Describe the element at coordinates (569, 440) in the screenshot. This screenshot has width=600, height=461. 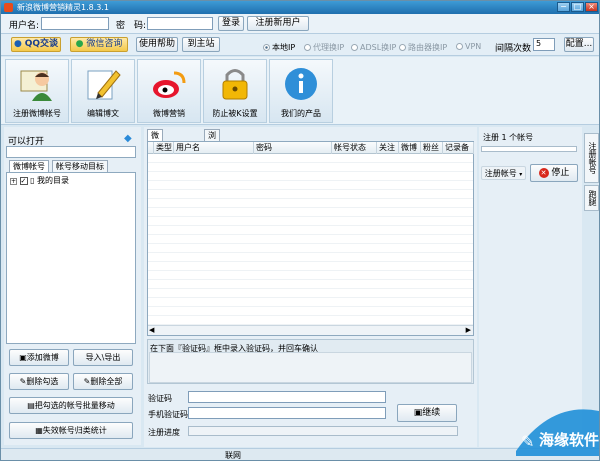
I see `svg-text: 海缘软件` at that location.